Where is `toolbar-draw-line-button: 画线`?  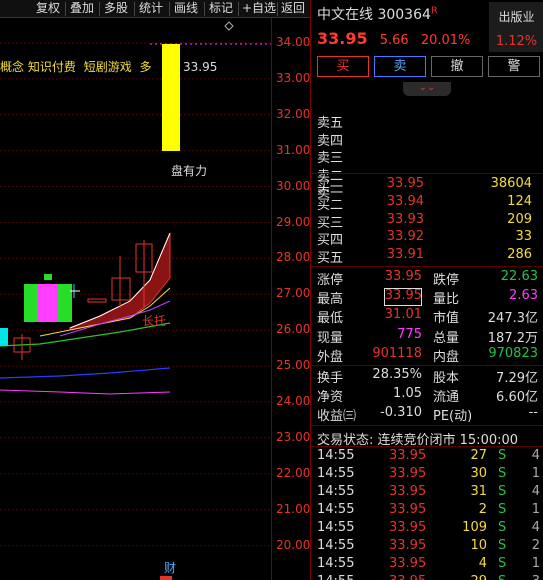 toolbar-draw-line-button: 画线 is located at coordinates (186, 9).